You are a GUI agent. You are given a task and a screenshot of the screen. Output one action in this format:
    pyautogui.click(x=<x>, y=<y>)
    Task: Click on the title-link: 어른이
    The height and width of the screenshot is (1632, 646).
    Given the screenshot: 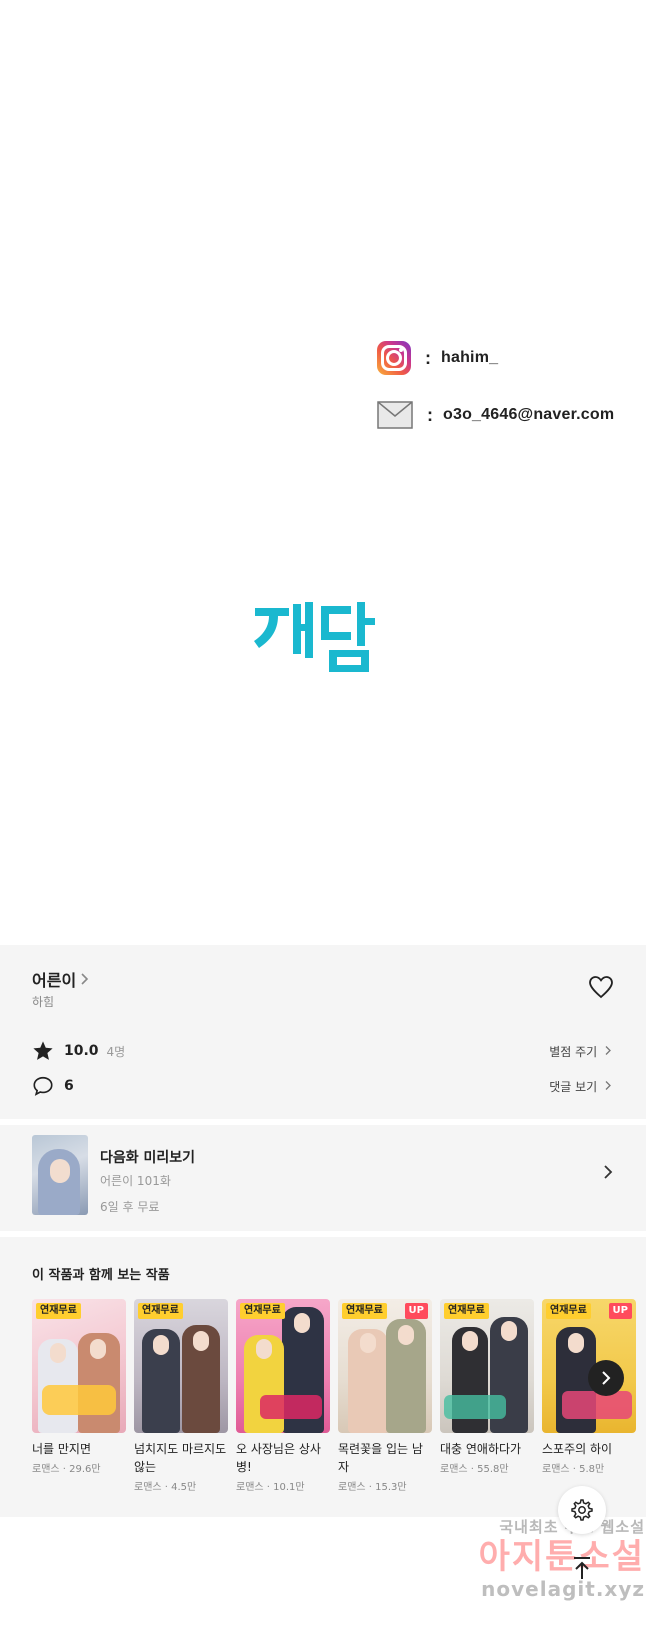 What is the action you would take?
    pyautogui.click(x=61, y=979)
    